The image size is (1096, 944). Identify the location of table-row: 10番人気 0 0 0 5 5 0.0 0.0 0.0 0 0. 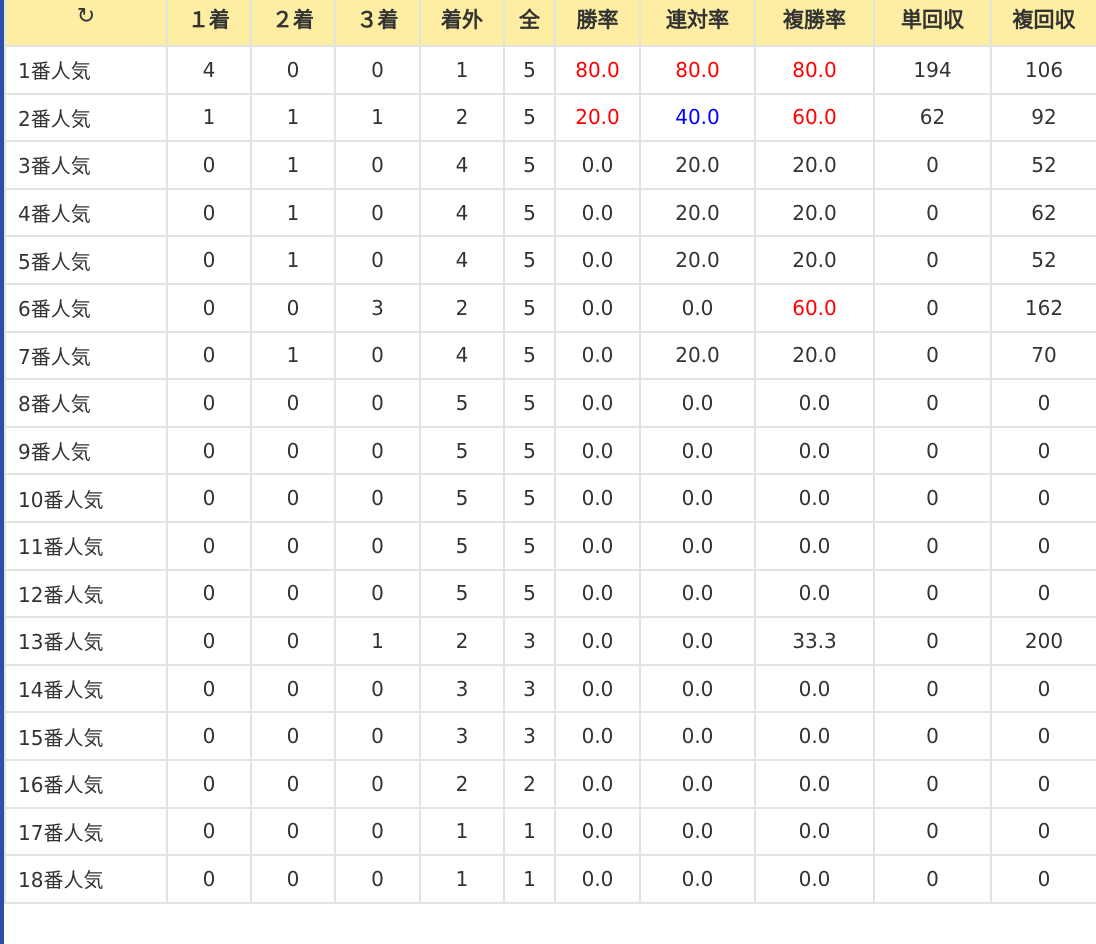
(550, 498).